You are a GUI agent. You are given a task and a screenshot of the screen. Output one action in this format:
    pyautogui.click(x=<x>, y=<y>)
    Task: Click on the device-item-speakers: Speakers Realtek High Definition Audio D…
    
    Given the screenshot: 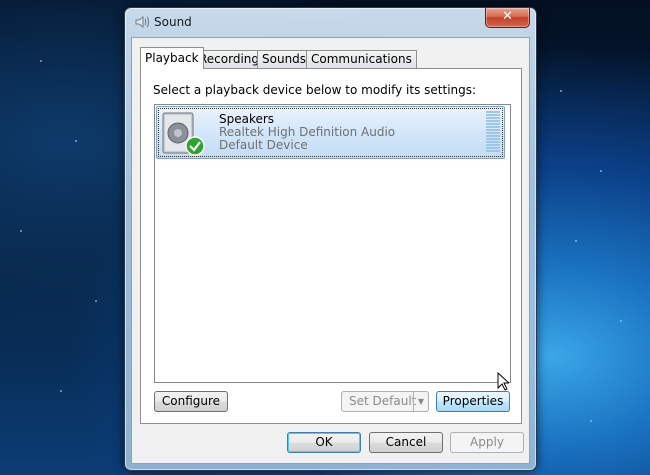 What is the action you would take?
    pyautogui.click(x=330, y=132)
    